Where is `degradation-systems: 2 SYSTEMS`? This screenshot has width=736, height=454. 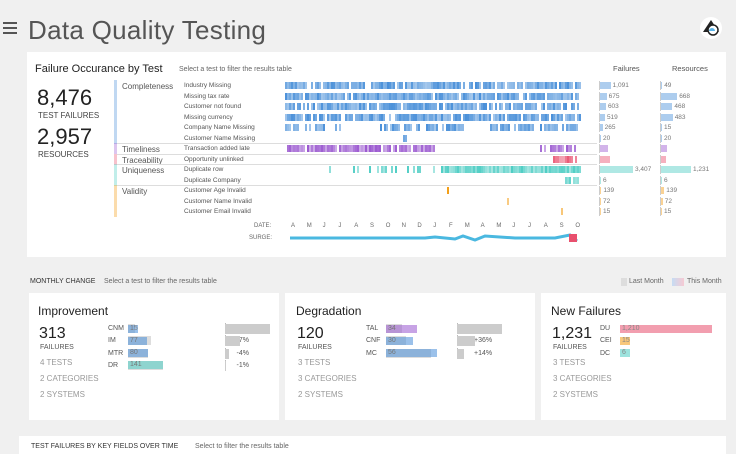
degradation-systems: 2 SYSTEMS is located at coordinates (320, 394).